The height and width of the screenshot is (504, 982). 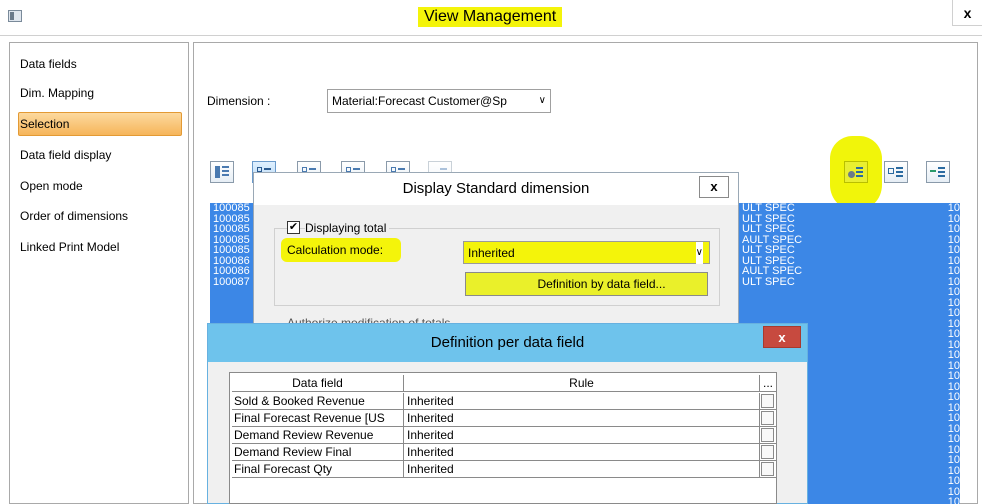 I want to click on window-close-button: x, so click(x=967, y=13).